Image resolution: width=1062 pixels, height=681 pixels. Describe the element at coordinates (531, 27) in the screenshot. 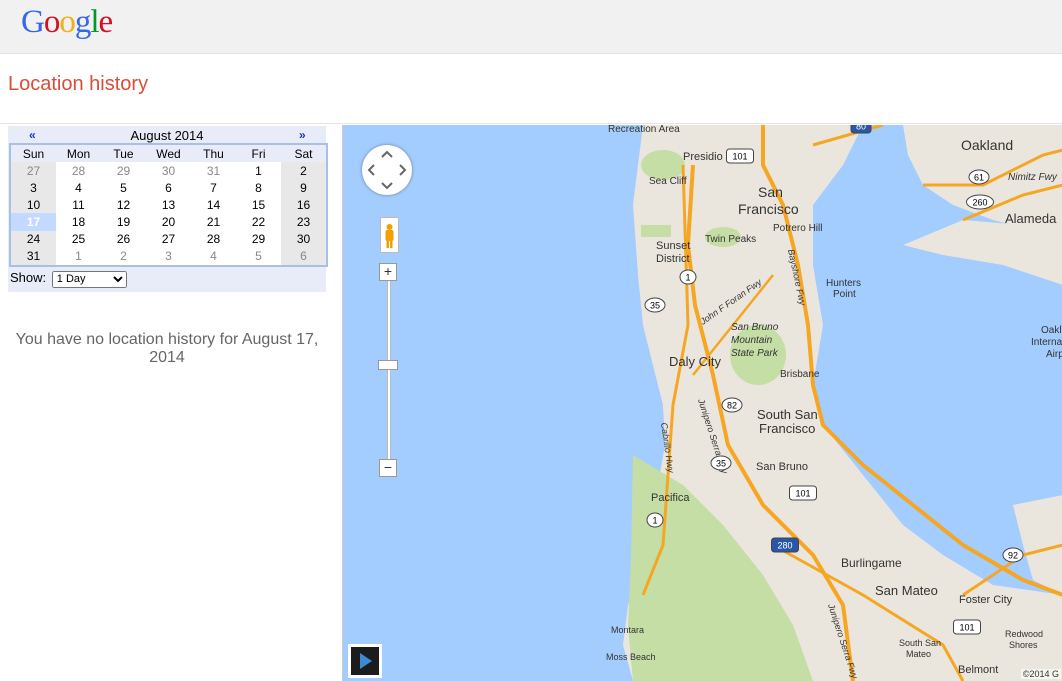

I see `top-bar: Google` at that location.